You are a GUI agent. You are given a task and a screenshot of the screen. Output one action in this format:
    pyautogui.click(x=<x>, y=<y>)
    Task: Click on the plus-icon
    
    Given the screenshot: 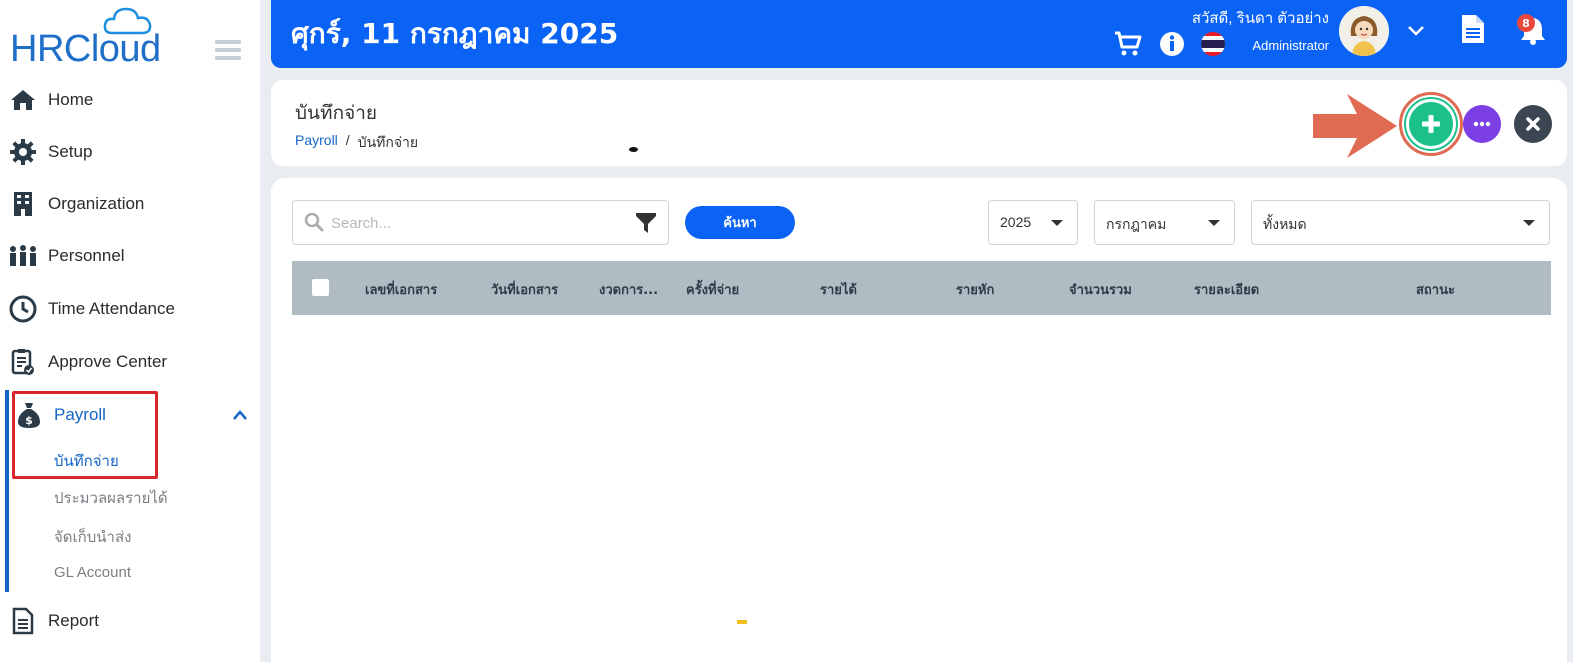 What is the action you would take?
    pyautogui.click(x=1431, y=124)
    